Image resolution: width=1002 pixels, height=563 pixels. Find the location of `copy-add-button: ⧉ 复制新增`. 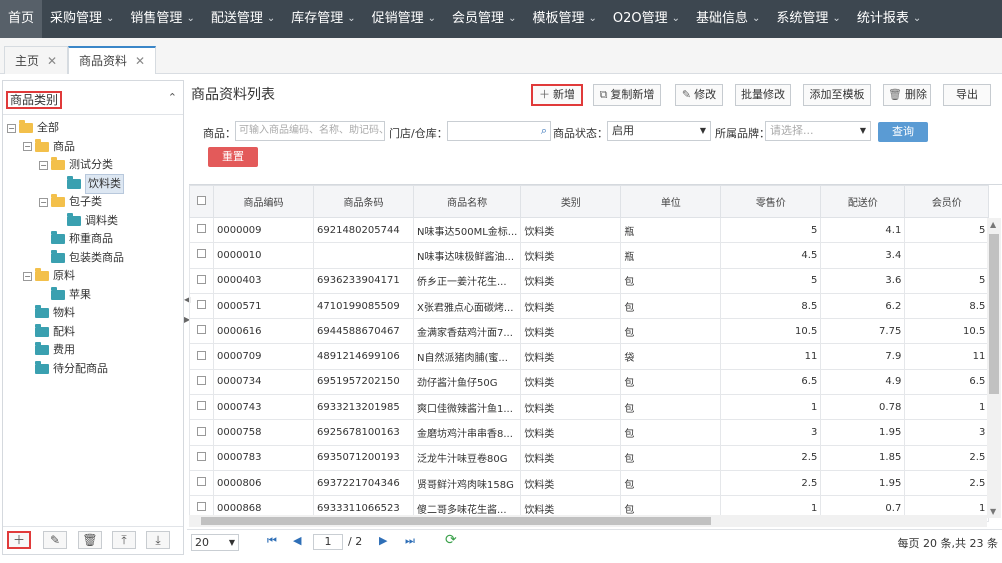

copy-add-button: ⧉ 复制新增 is located at coordinates (627, 95).